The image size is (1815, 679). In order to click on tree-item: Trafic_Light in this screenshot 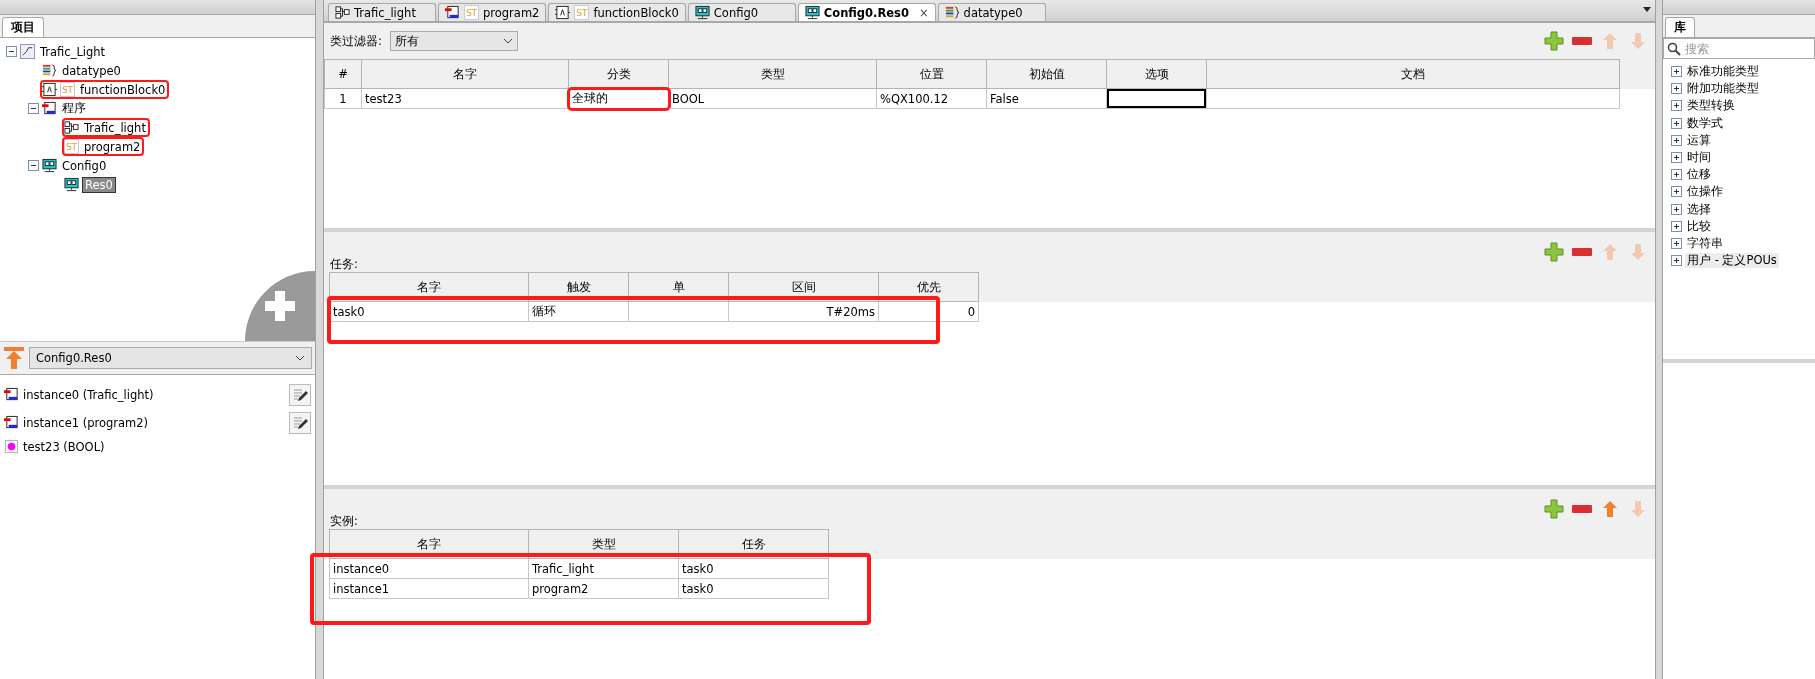, I will do `click(73, 51)`.